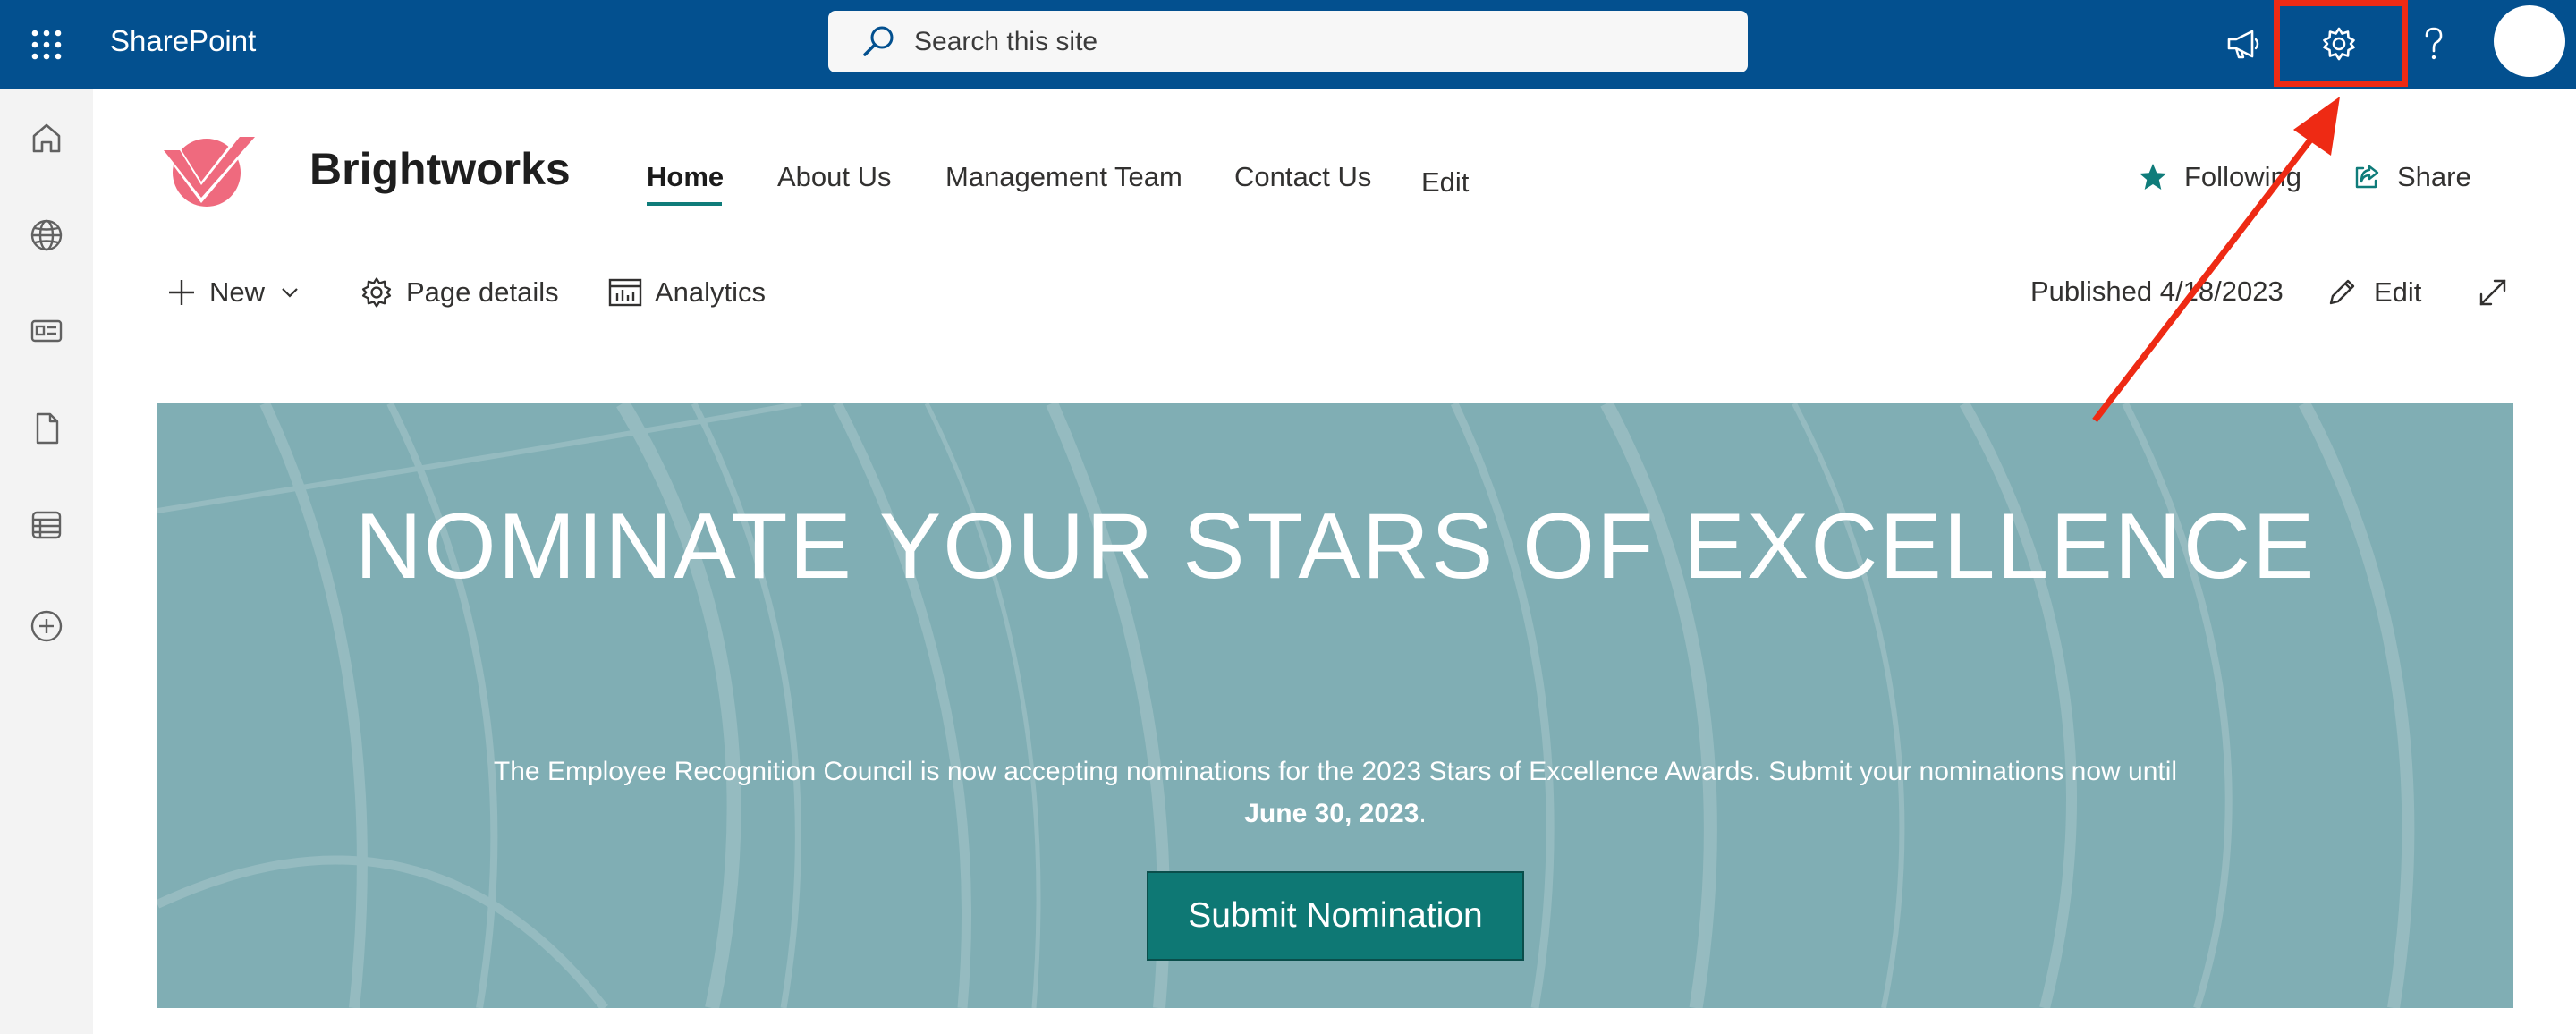 This screenshot has width=2576, height=1034. I want to click on megaphone-icon, so click(2244, 44).